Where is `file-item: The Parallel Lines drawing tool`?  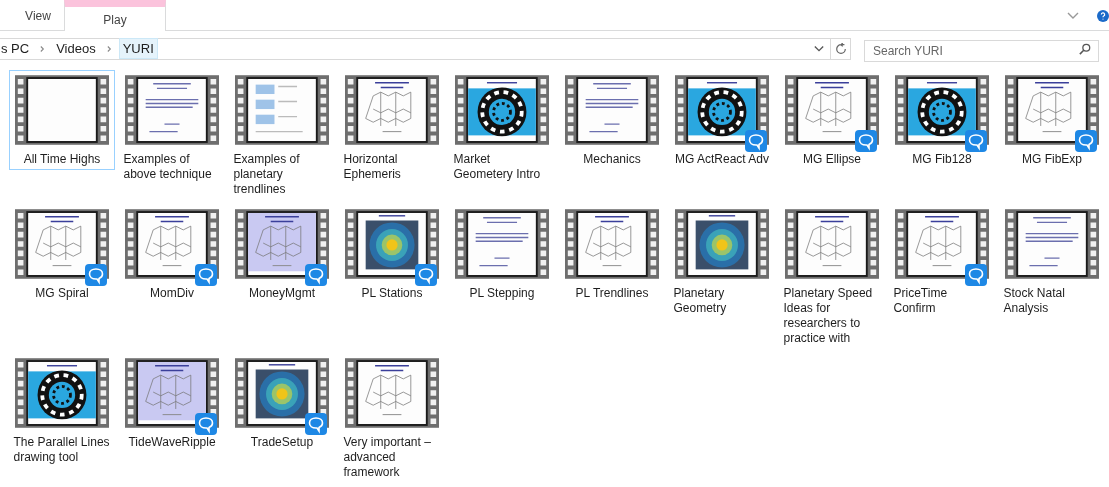
file-item: The Parallel Lines drawing tool is located at coordinates (62, 410).